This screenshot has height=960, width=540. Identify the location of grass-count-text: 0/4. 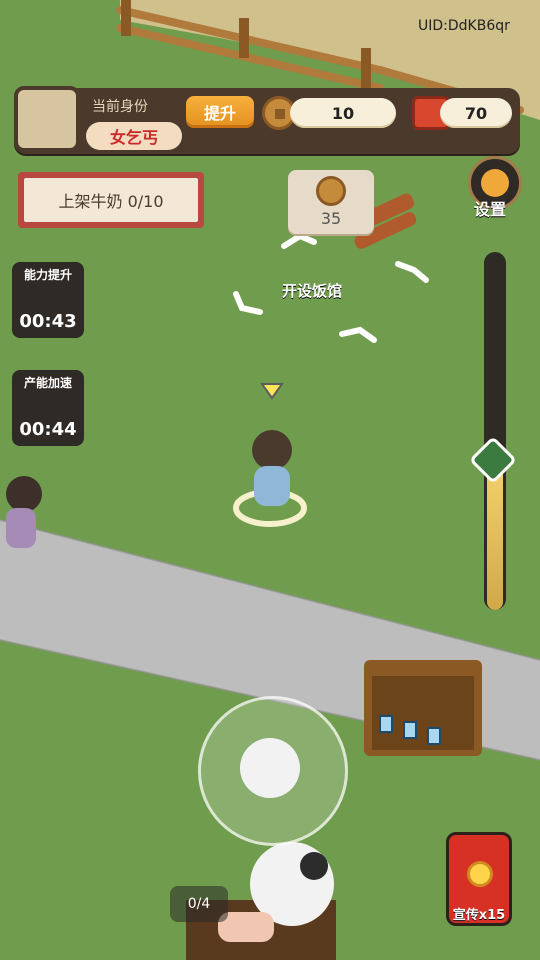
(199, 904).